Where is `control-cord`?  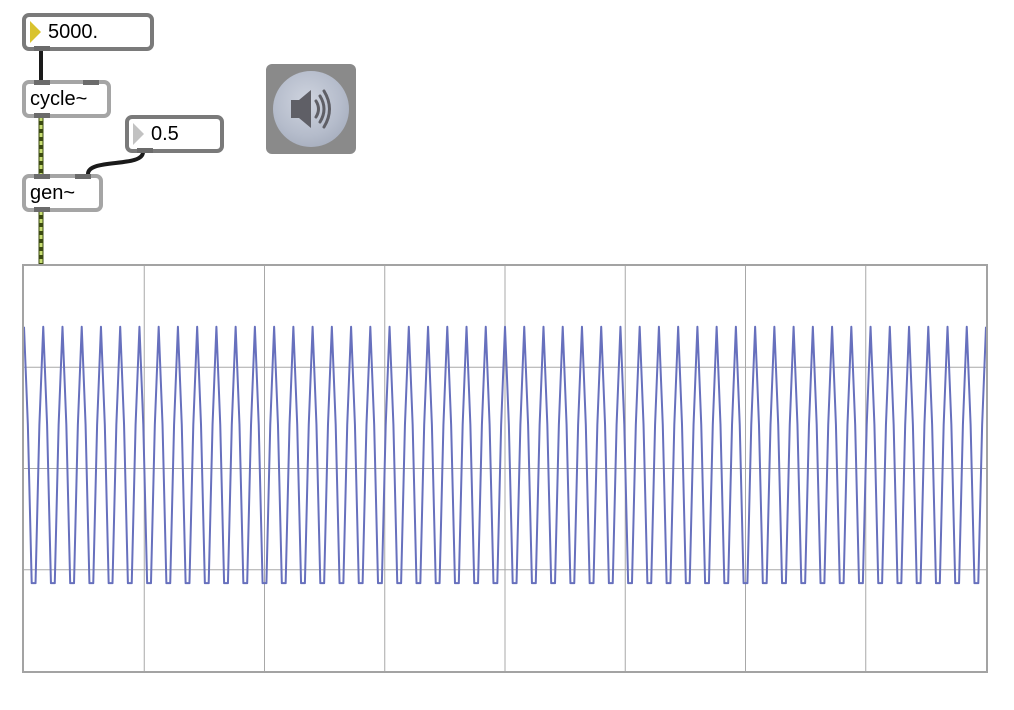
control-cord is located at coordinates (115, 163).